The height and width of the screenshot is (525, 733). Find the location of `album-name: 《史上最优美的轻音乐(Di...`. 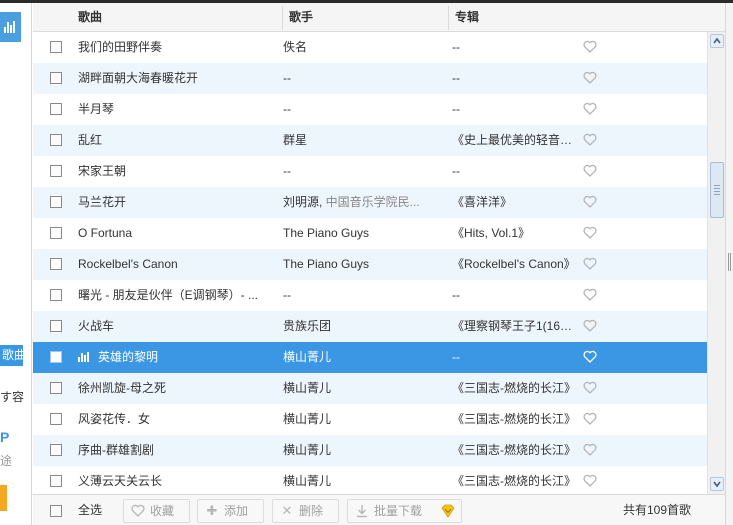

album-name: 《史上最优美的轻音乐(Di... is located at coordinates (517, 140).